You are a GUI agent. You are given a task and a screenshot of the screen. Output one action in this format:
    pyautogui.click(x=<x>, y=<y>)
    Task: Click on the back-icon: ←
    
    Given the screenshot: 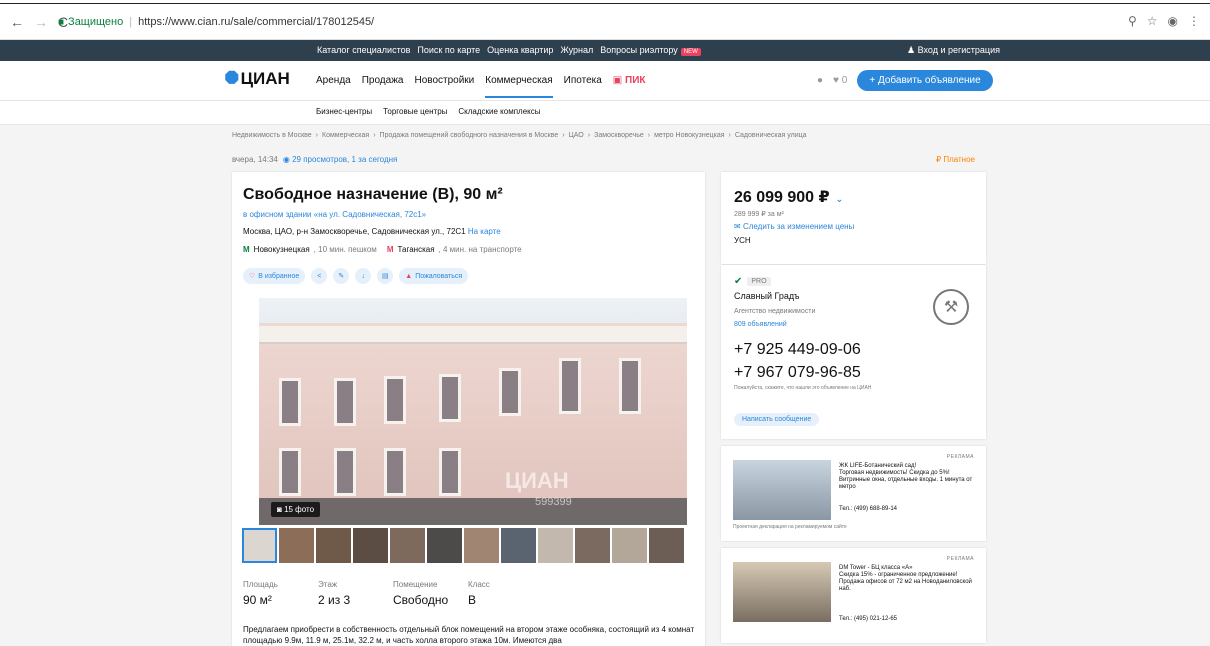 What is the action you would take?
    pyautogui.click(x=17, y=22)
    